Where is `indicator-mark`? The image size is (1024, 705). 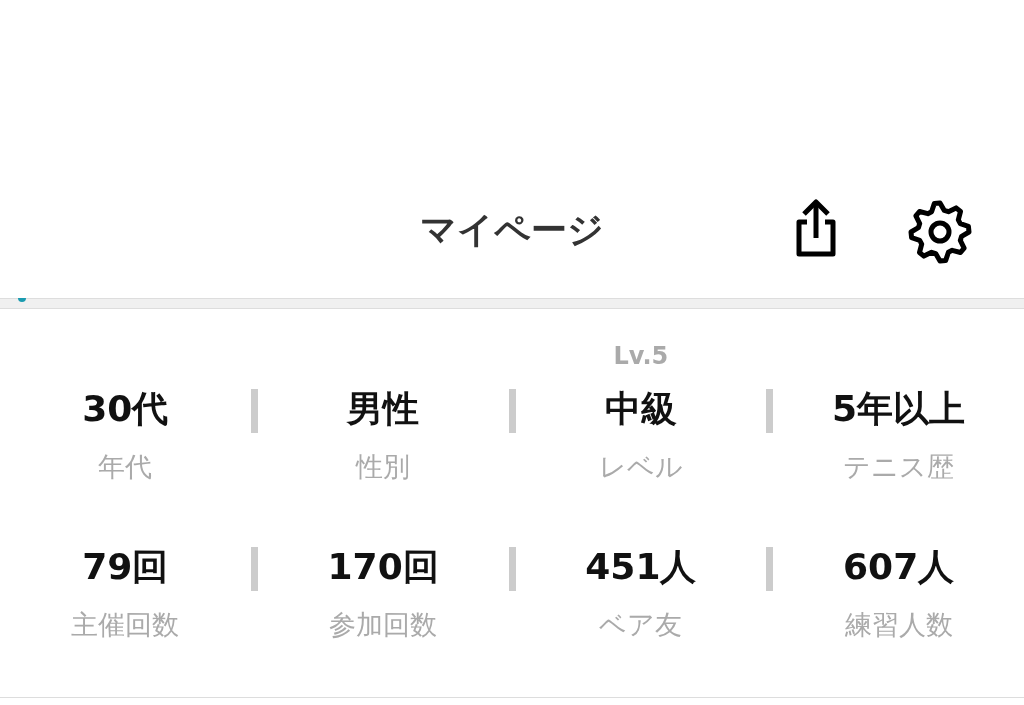
indicator-mark is located at coordinates (22, 300).